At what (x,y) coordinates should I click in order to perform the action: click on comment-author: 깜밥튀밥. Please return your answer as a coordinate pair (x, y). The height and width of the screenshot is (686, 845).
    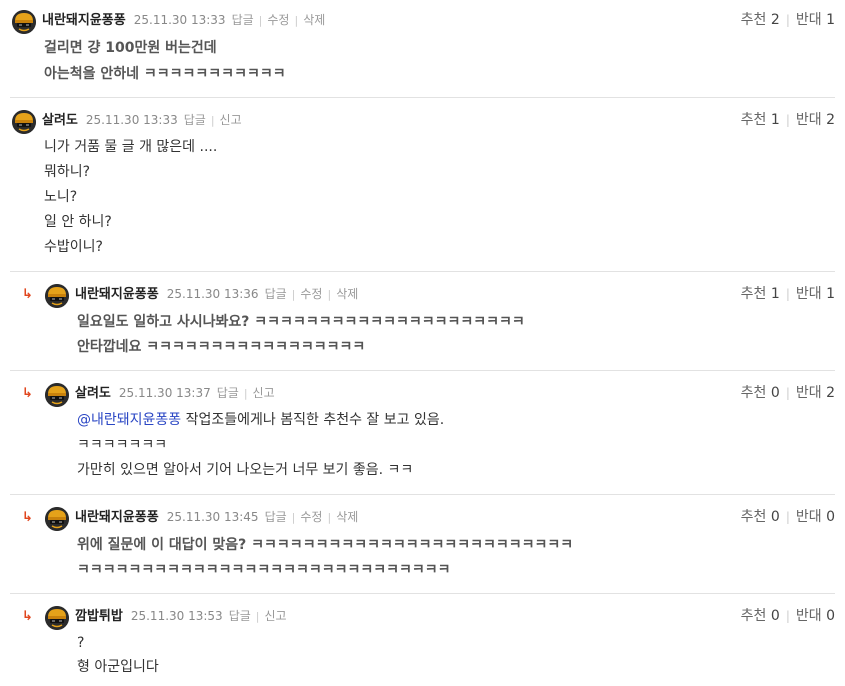
    Looking at the image, I should click on (99, 616).